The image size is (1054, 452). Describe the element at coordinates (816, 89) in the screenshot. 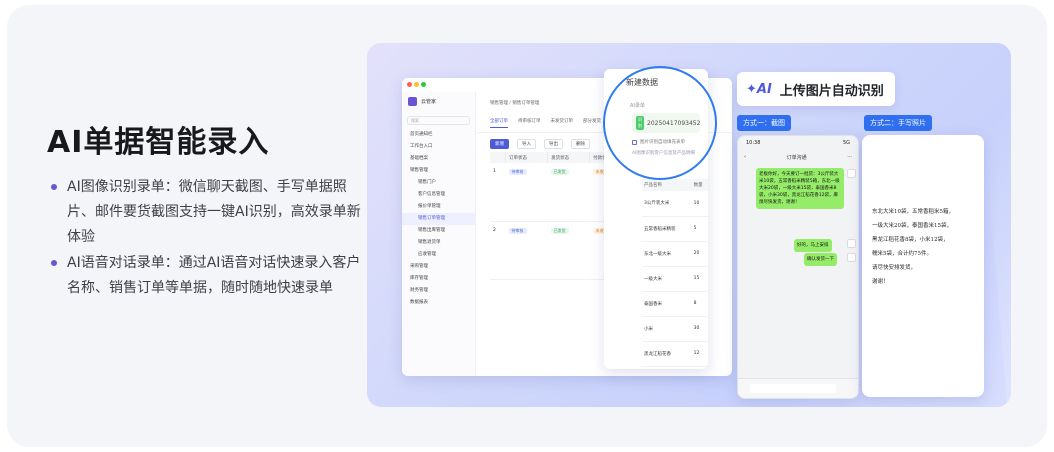

I see `upload-banner: ✦AI 上传图片自动识别` at that location.